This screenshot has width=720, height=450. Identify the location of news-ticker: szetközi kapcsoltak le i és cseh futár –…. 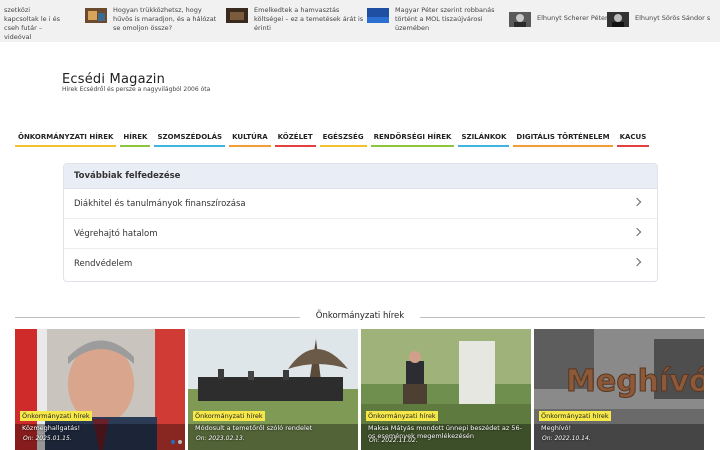
(360, 21).